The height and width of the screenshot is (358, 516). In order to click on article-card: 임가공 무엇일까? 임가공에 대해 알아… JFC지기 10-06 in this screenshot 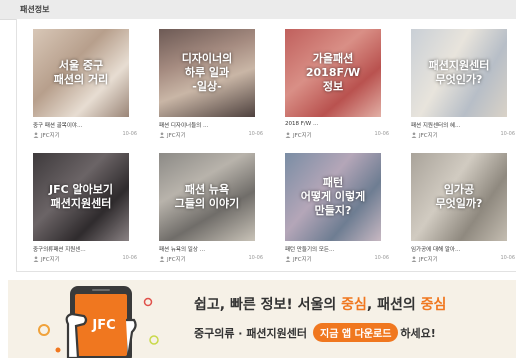, I will do `click(459, 204)`.